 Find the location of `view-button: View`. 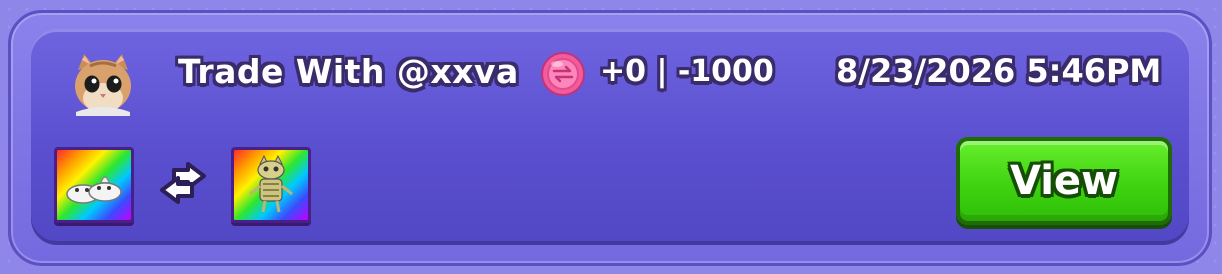

view-button: View is located at coordinates (1064, 181).